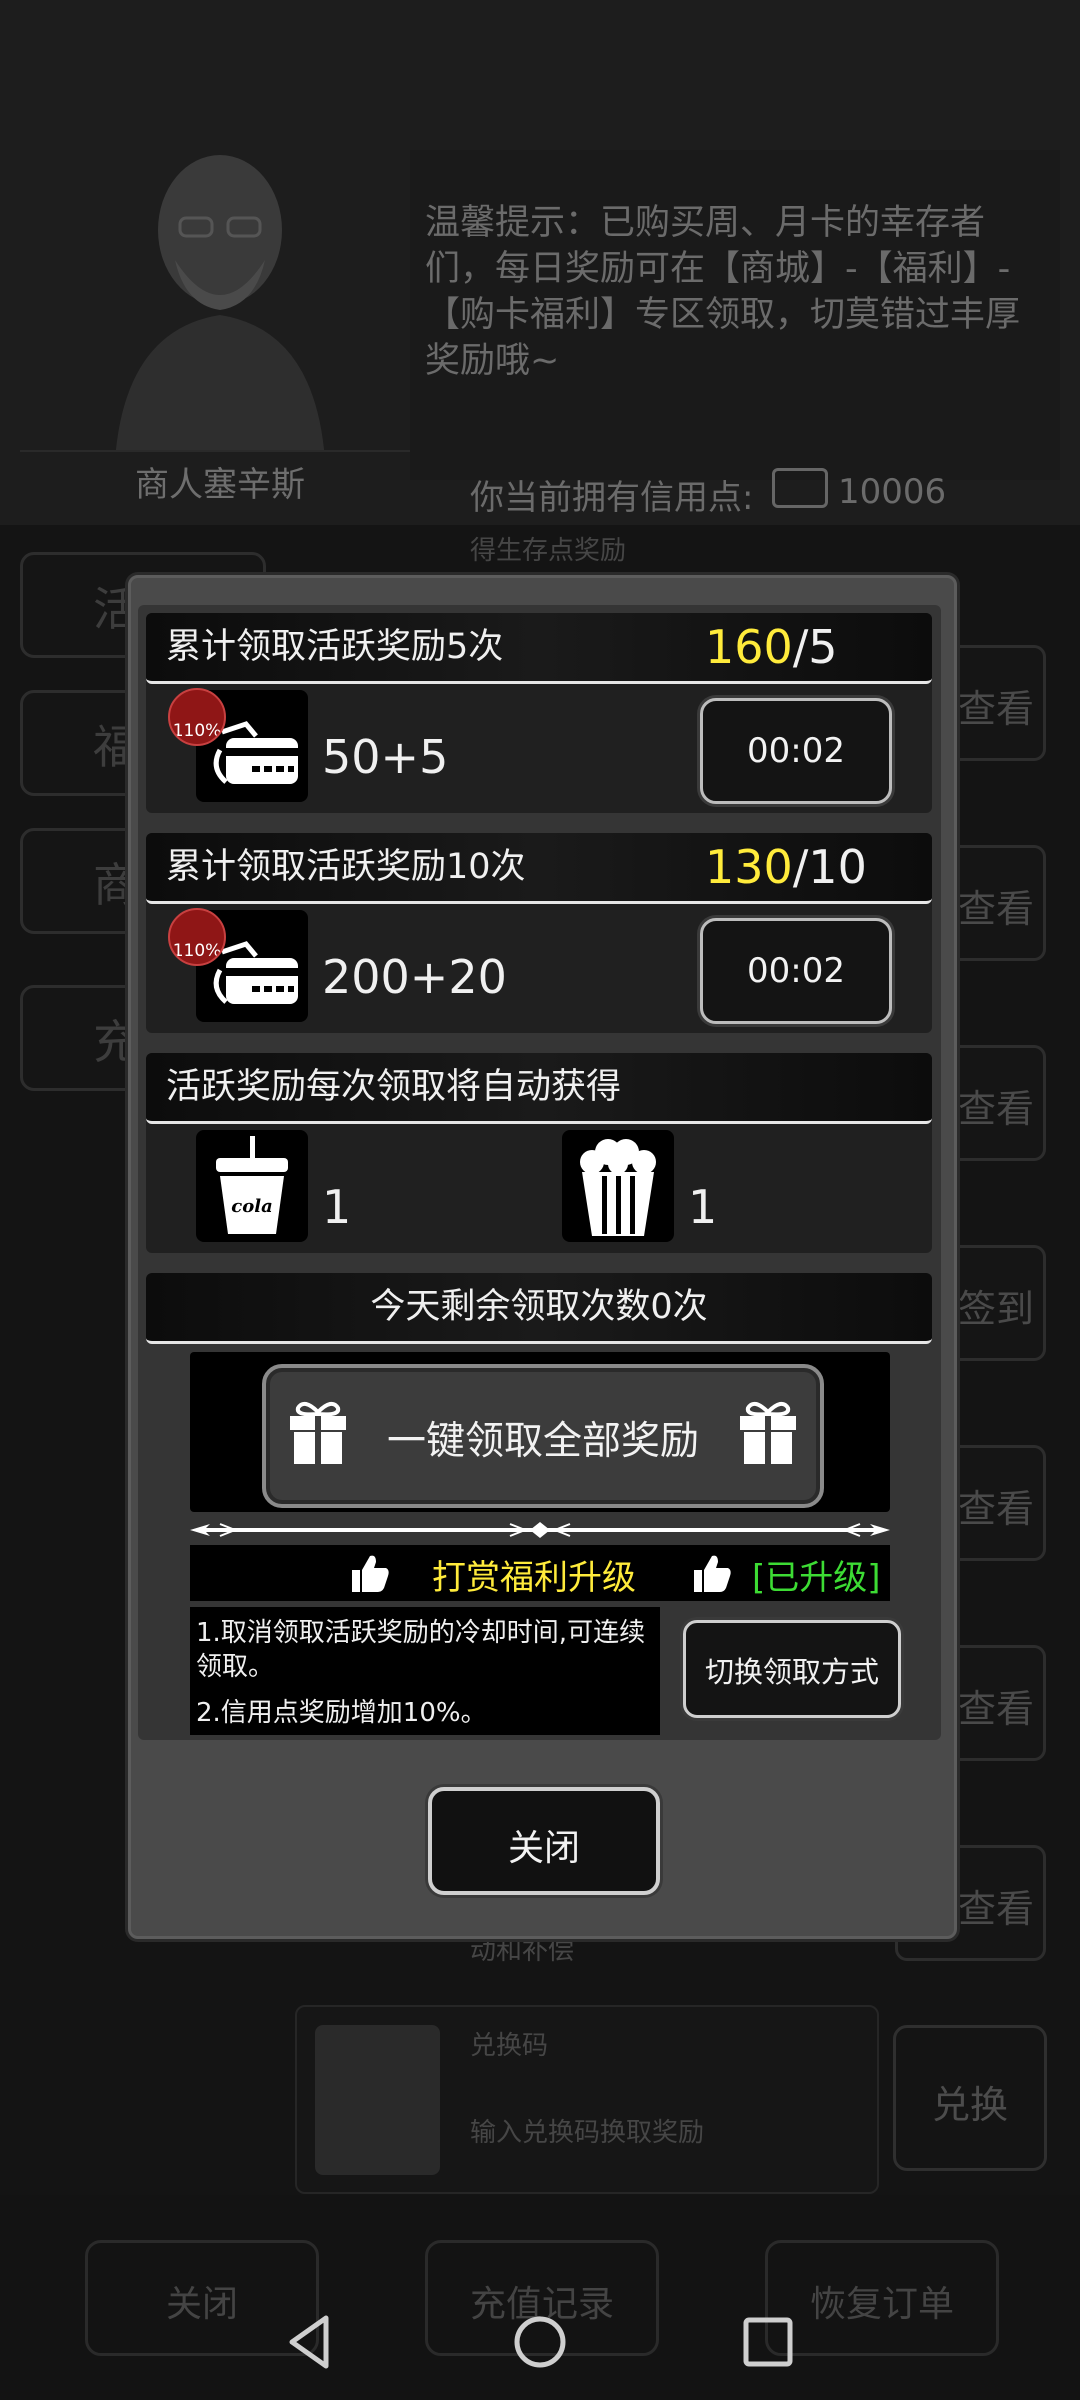  I want to click on ornamental-divider, so click(540, 1530).